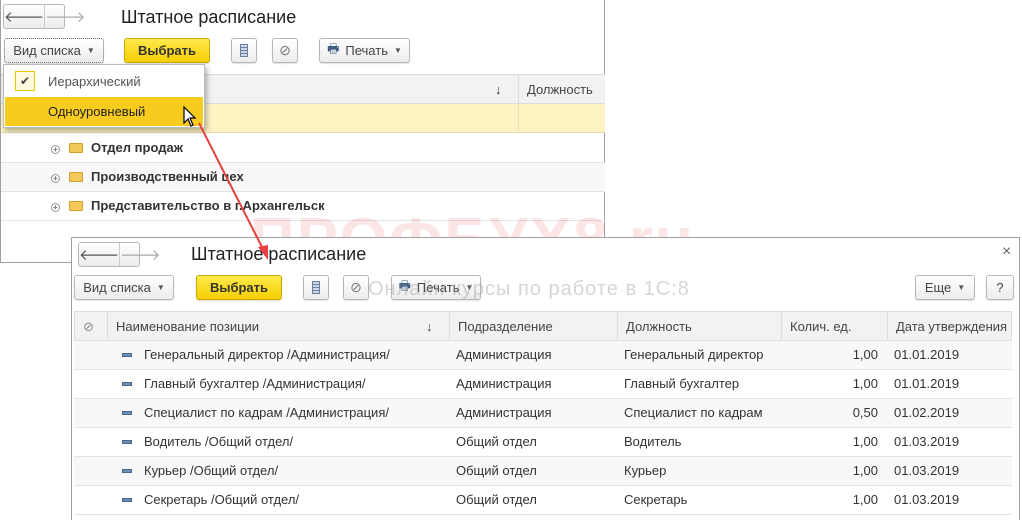  I want to click on watermark-tagline: Онлайн курсы по работе в 1С:8, so click(529, 289).